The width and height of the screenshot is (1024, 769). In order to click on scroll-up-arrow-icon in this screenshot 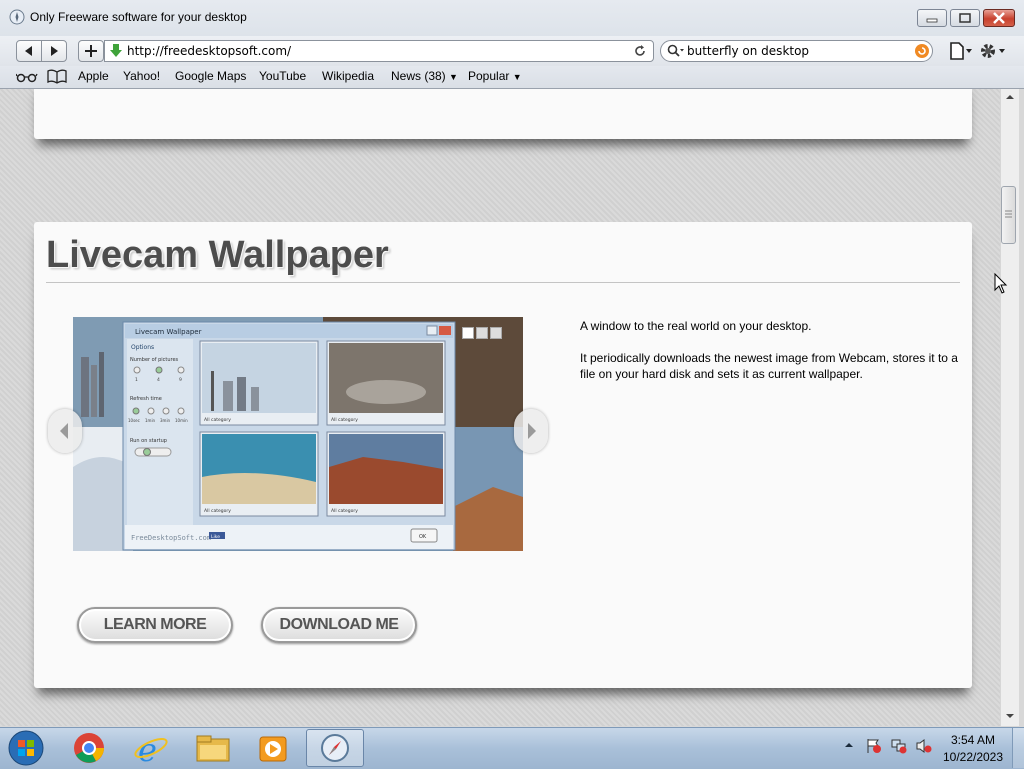, I will do `click(1010, 97)`.